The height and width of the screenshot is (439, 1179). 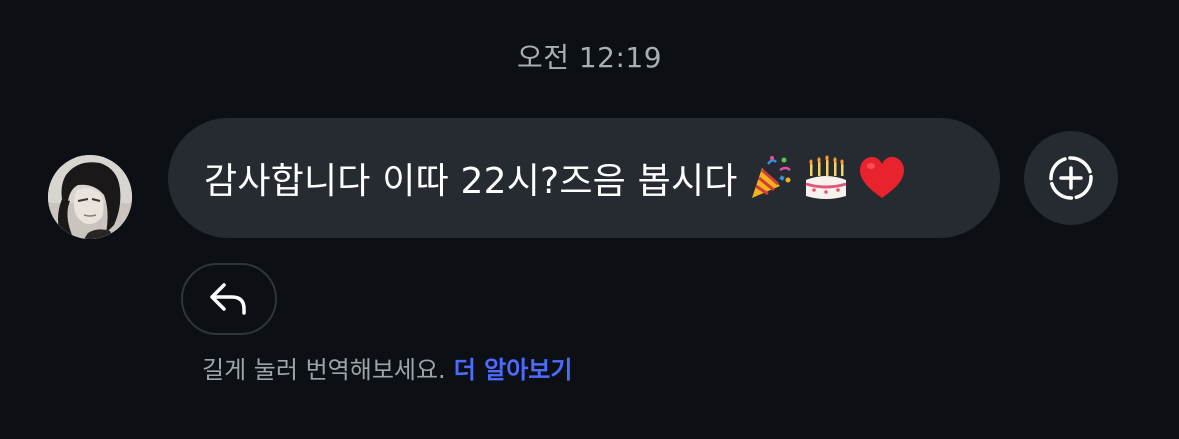 I want to click on red-heart-icon, so click(x=882, y=178).